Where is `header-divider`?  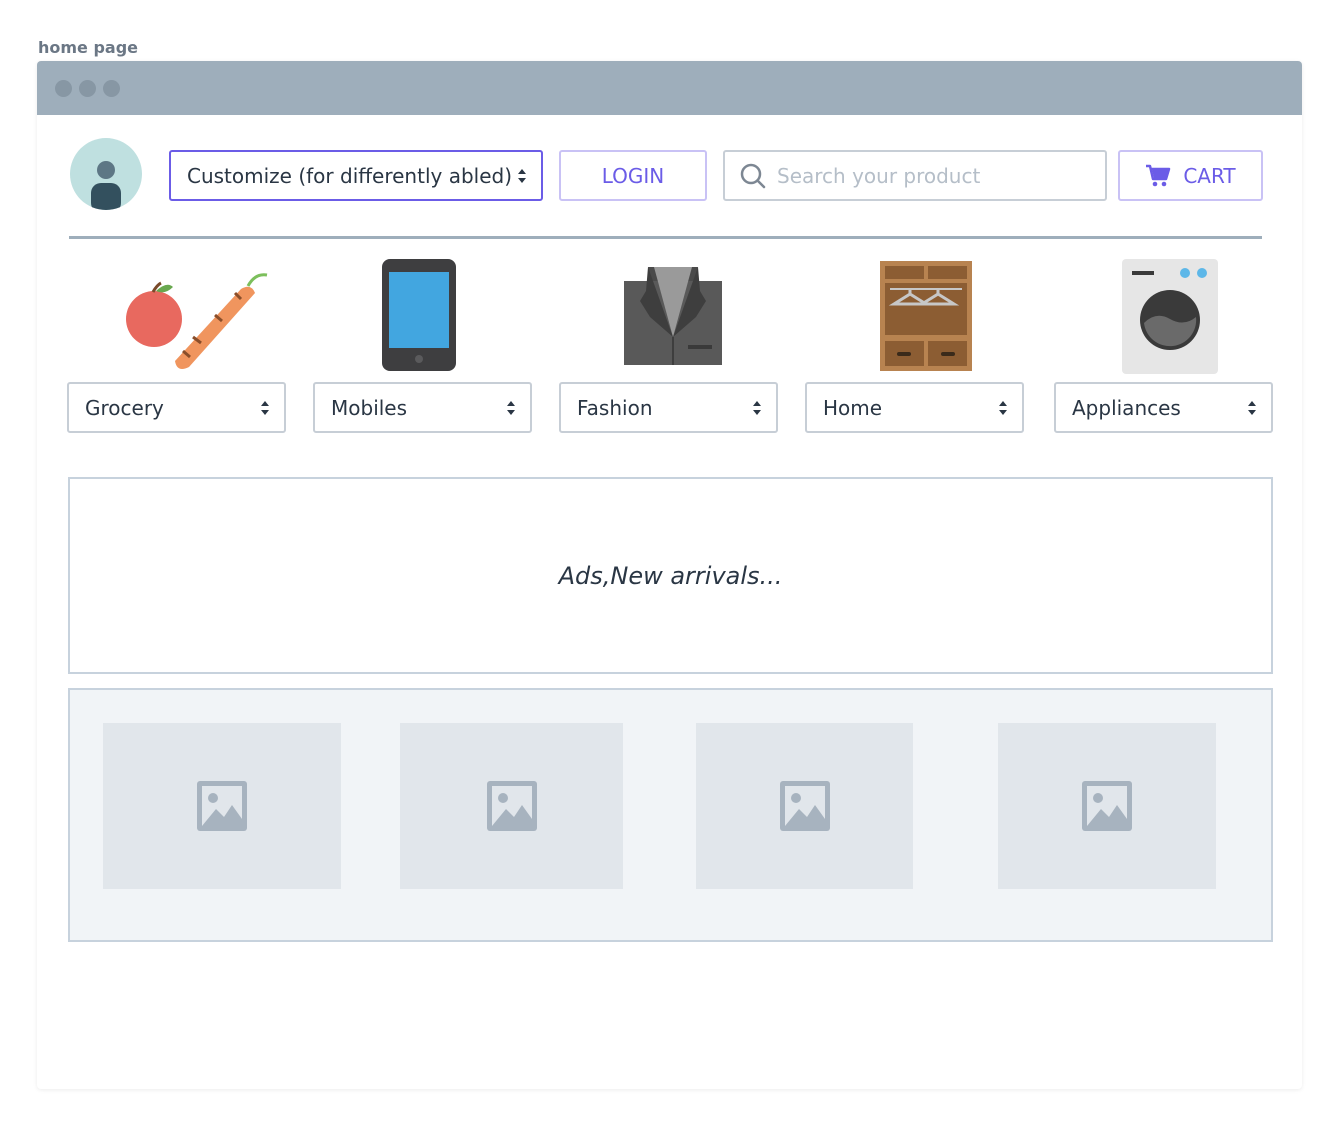 header-divider is located at coordinates (665, 237).